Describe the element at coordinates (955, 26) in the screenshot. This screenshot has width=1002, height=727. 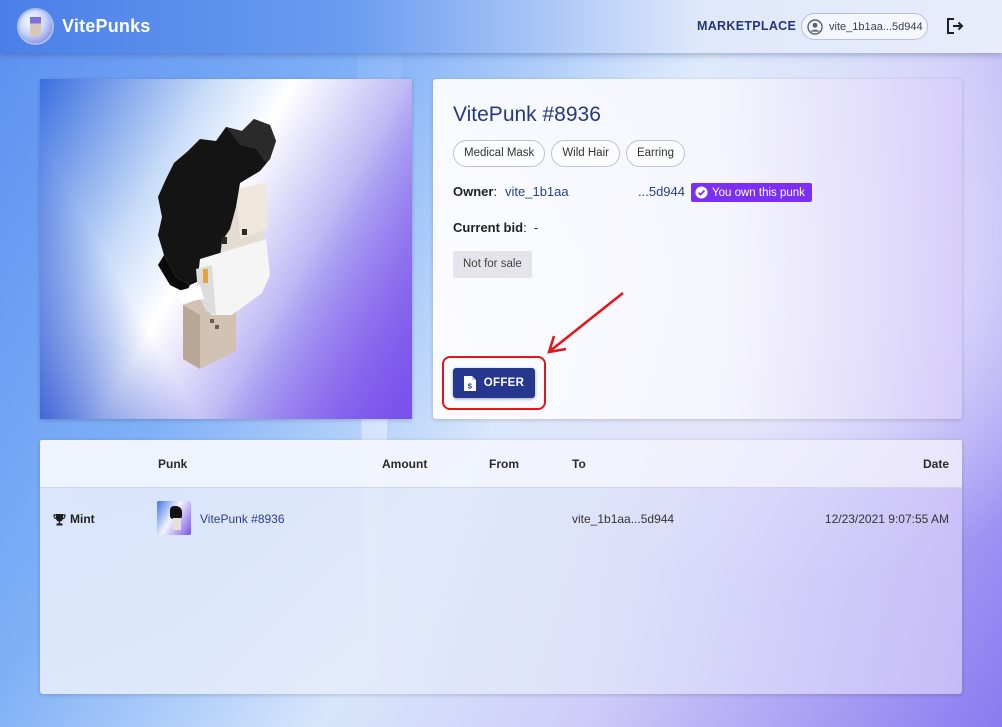
I see `logout-icon` at that location.